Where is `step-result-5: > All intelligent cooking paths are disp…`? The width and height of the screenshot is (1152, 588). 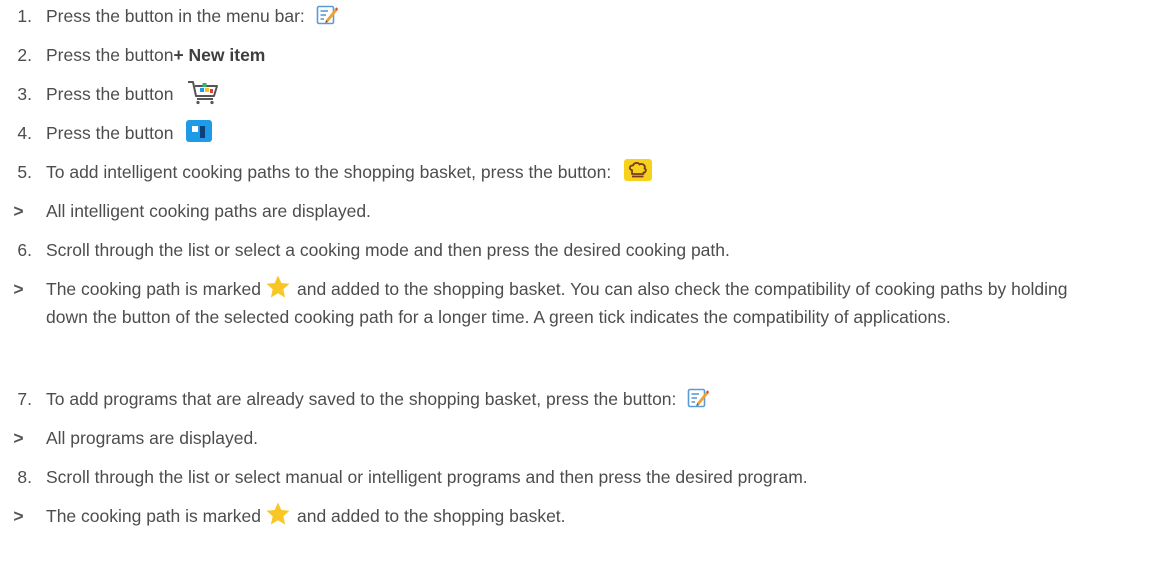 step-result-5: > All intelligent cooking paths are disp… is located at coordinates (576, 211).